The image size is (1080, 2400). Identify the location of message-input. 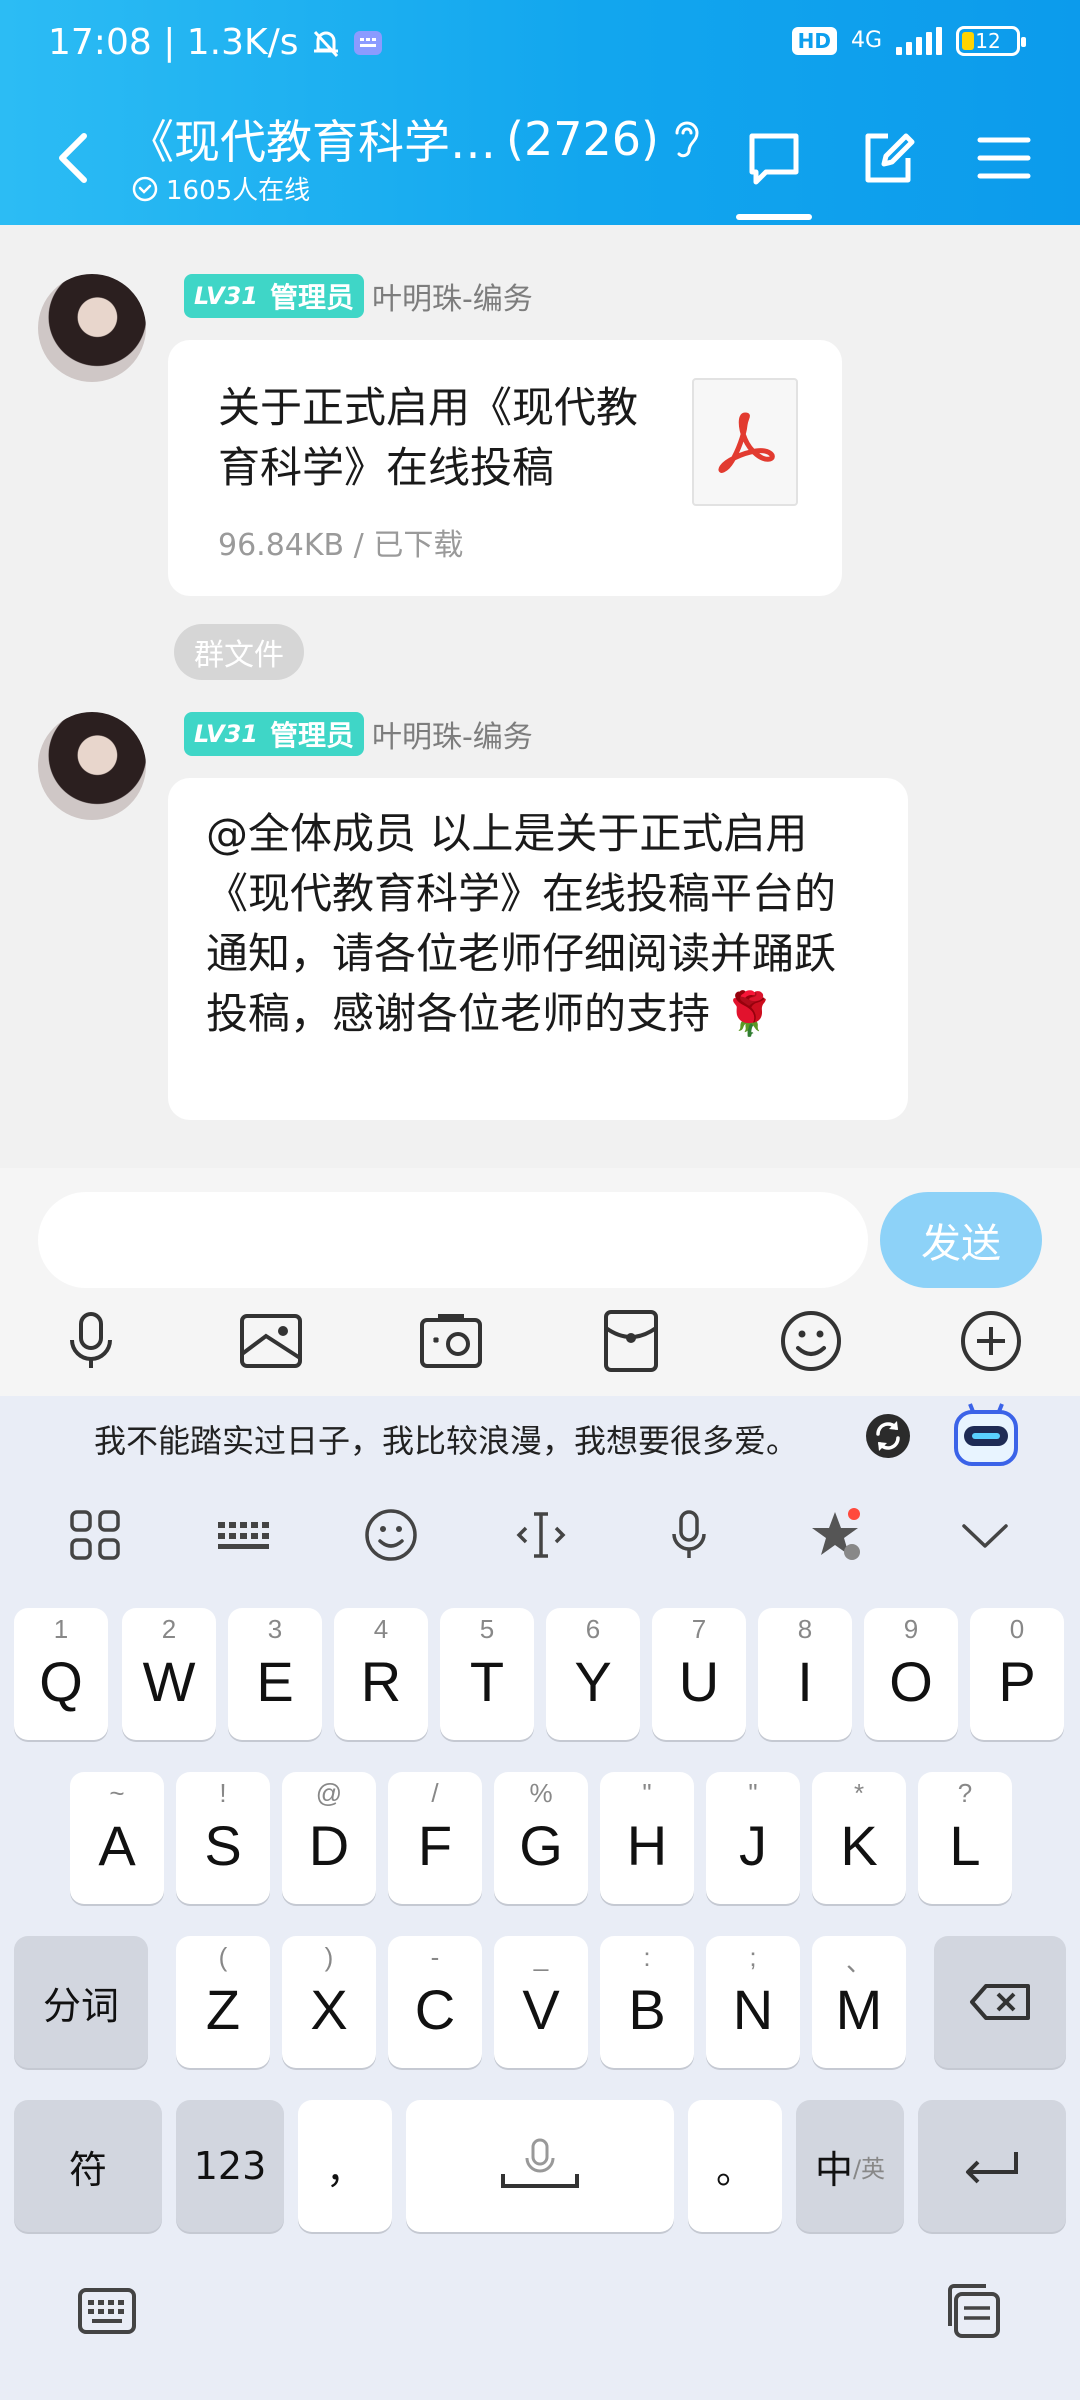
(453, 1240).